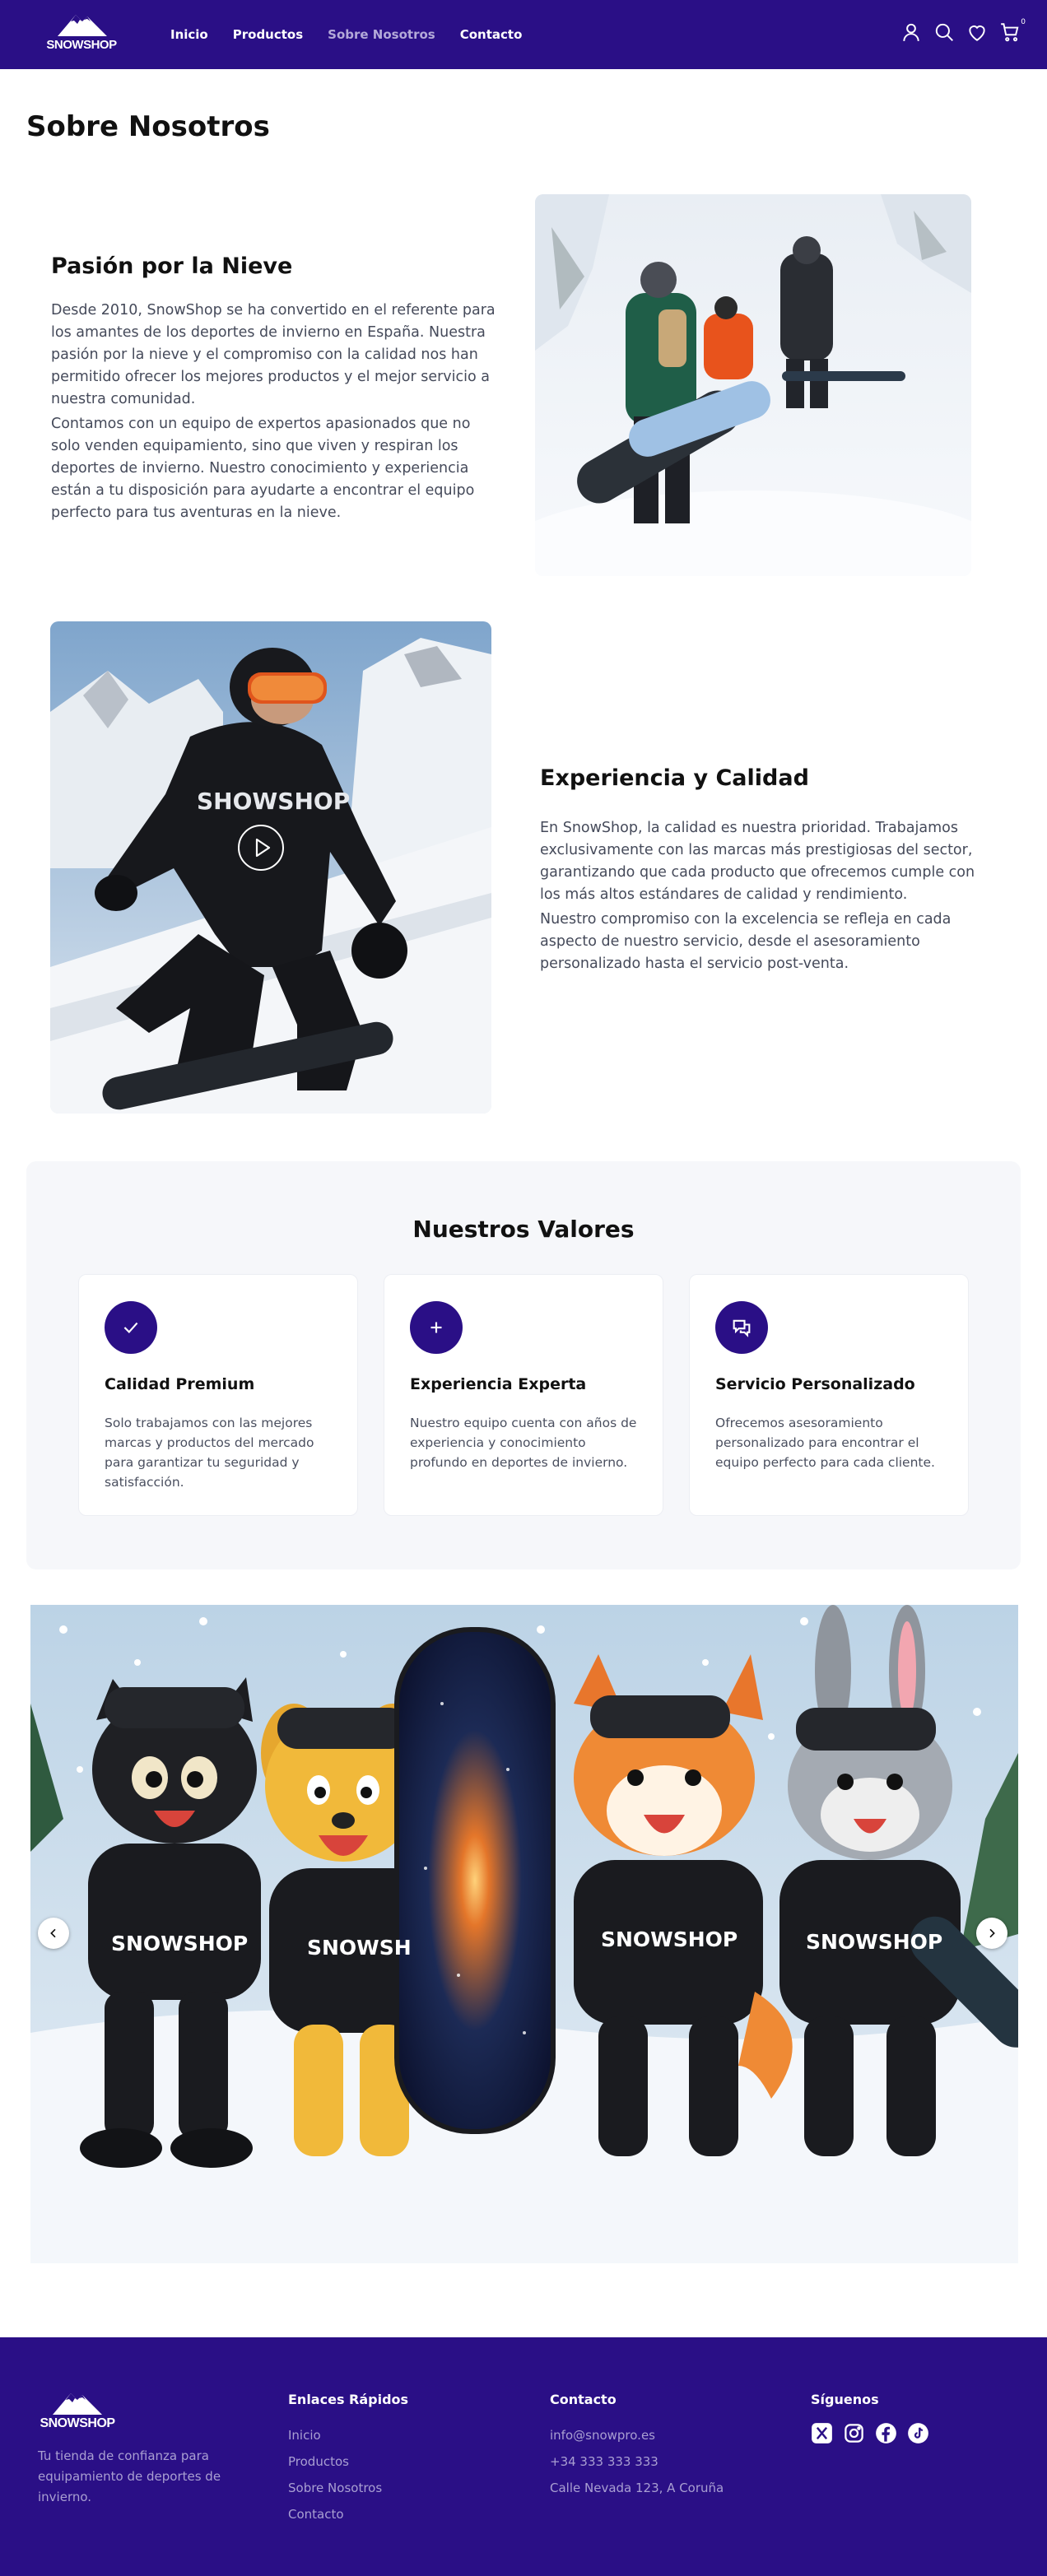  I want to click on nav-link-inicio: Inicio, so click(189, 34).